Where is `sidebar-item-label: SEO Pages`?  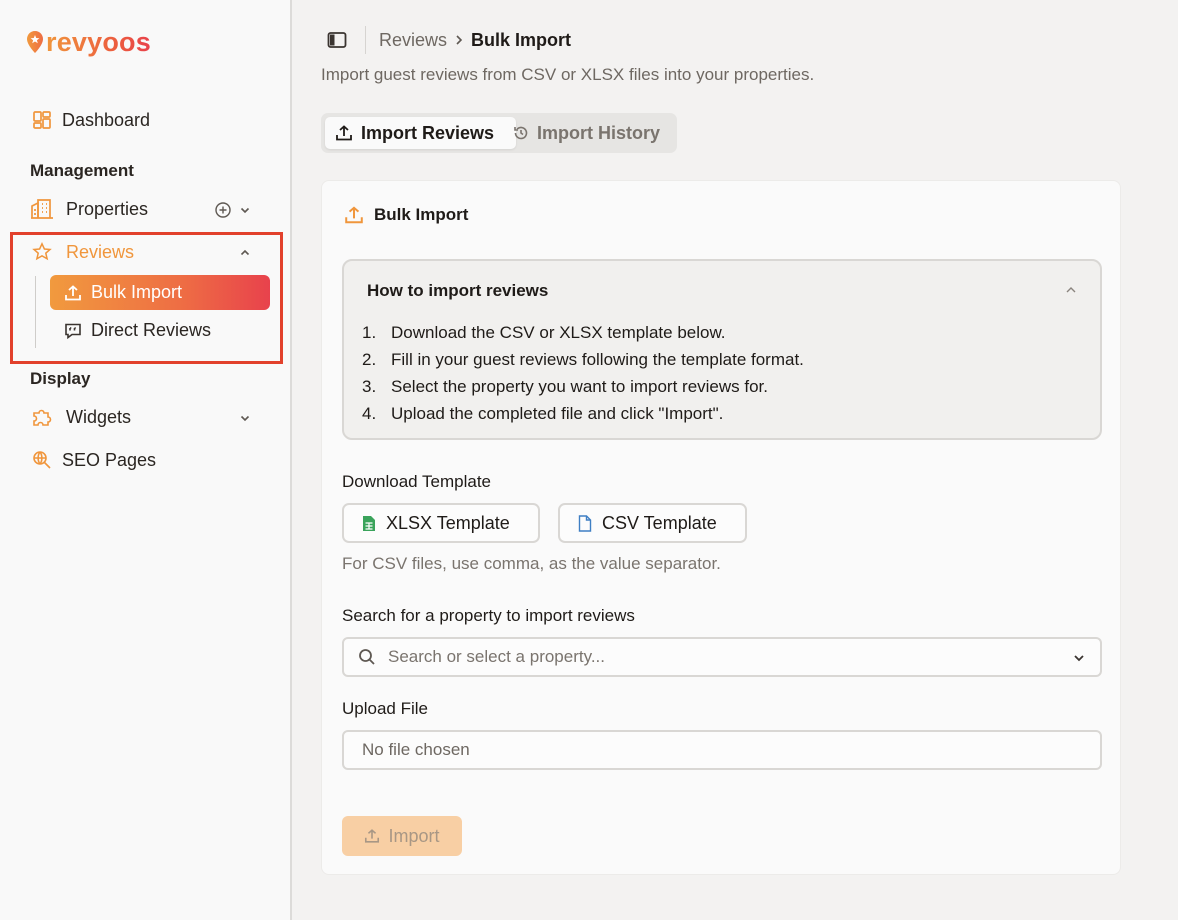
sidebar-item-label: SEO Pages is located at coordinates (109, 459).